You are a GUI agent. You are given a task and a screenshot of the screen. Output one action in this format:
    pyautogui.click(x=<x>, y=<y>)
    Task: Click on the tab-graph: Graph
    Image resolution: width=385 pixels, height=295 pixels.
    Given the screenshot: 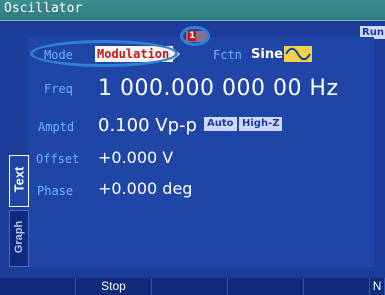 What is the action you would take?
    pyautogui.click(x=19, y=238)
    